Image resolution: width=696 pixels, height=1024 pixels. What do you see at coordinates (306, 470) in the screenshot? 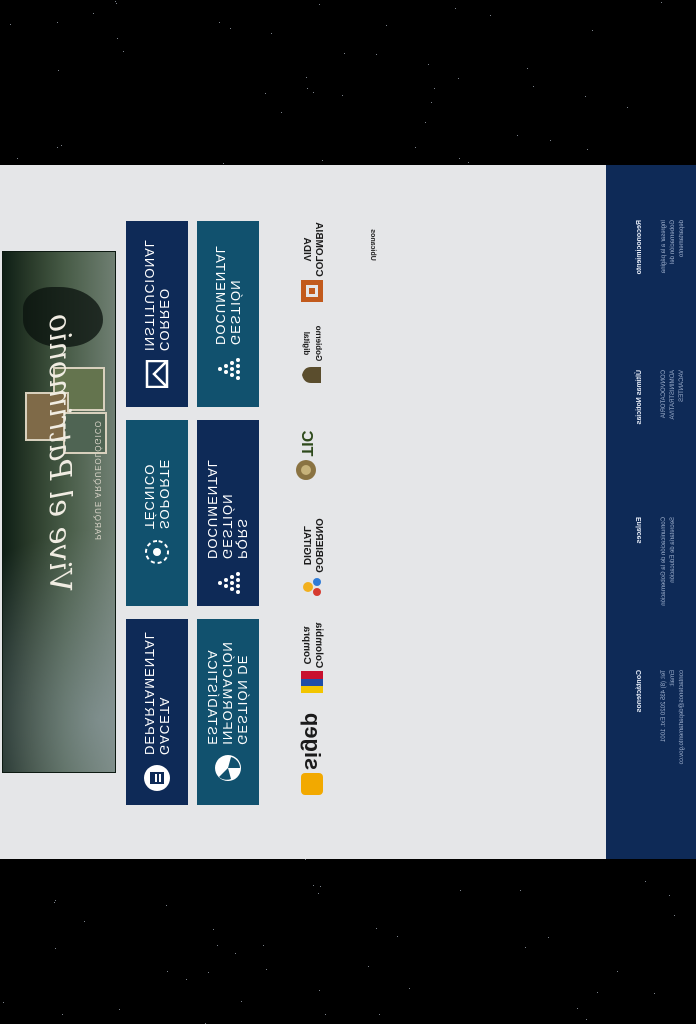
I see `tic-logo` at bounding box center [306, 470].